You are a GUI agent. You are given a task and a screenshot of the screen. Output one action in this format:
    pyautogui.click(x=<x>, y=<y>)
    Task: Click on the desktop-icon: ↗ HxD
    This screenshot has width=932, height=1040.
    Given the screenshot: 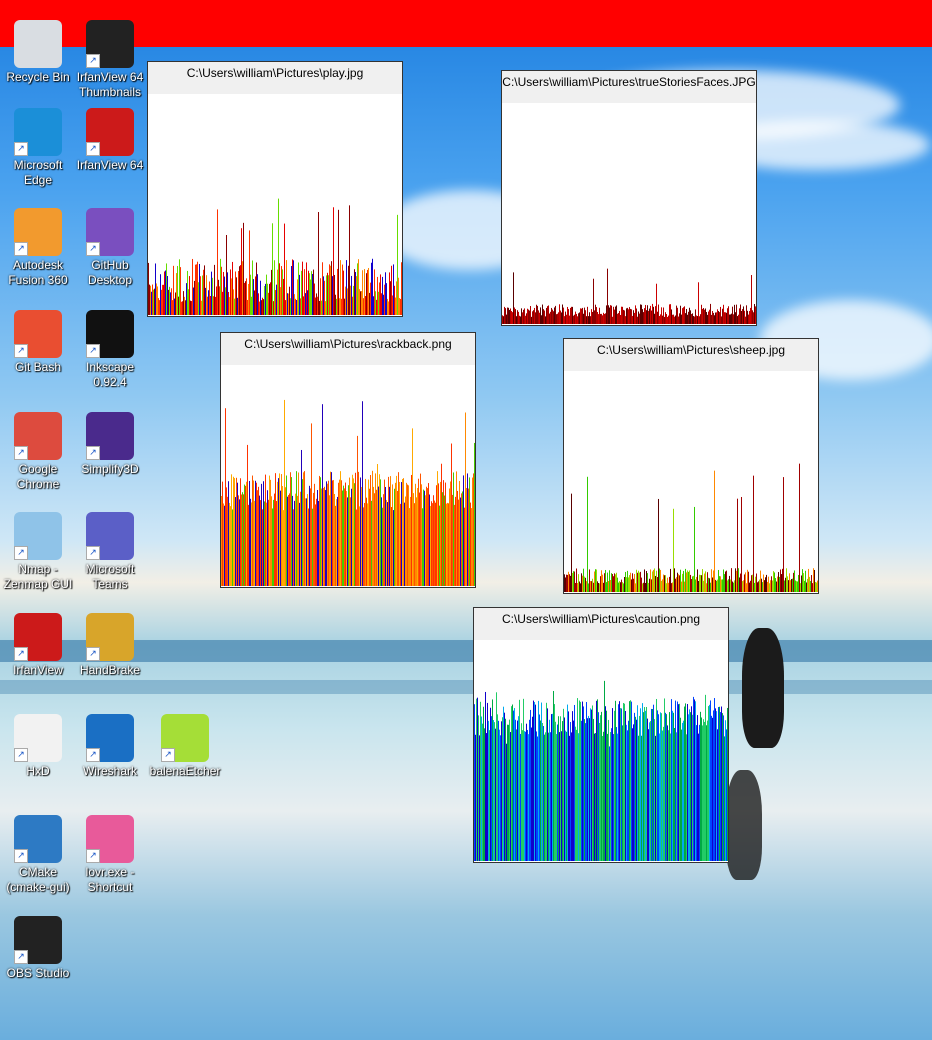 What is the action you would take?
    pyautogui.click(x=38, y=746)
    